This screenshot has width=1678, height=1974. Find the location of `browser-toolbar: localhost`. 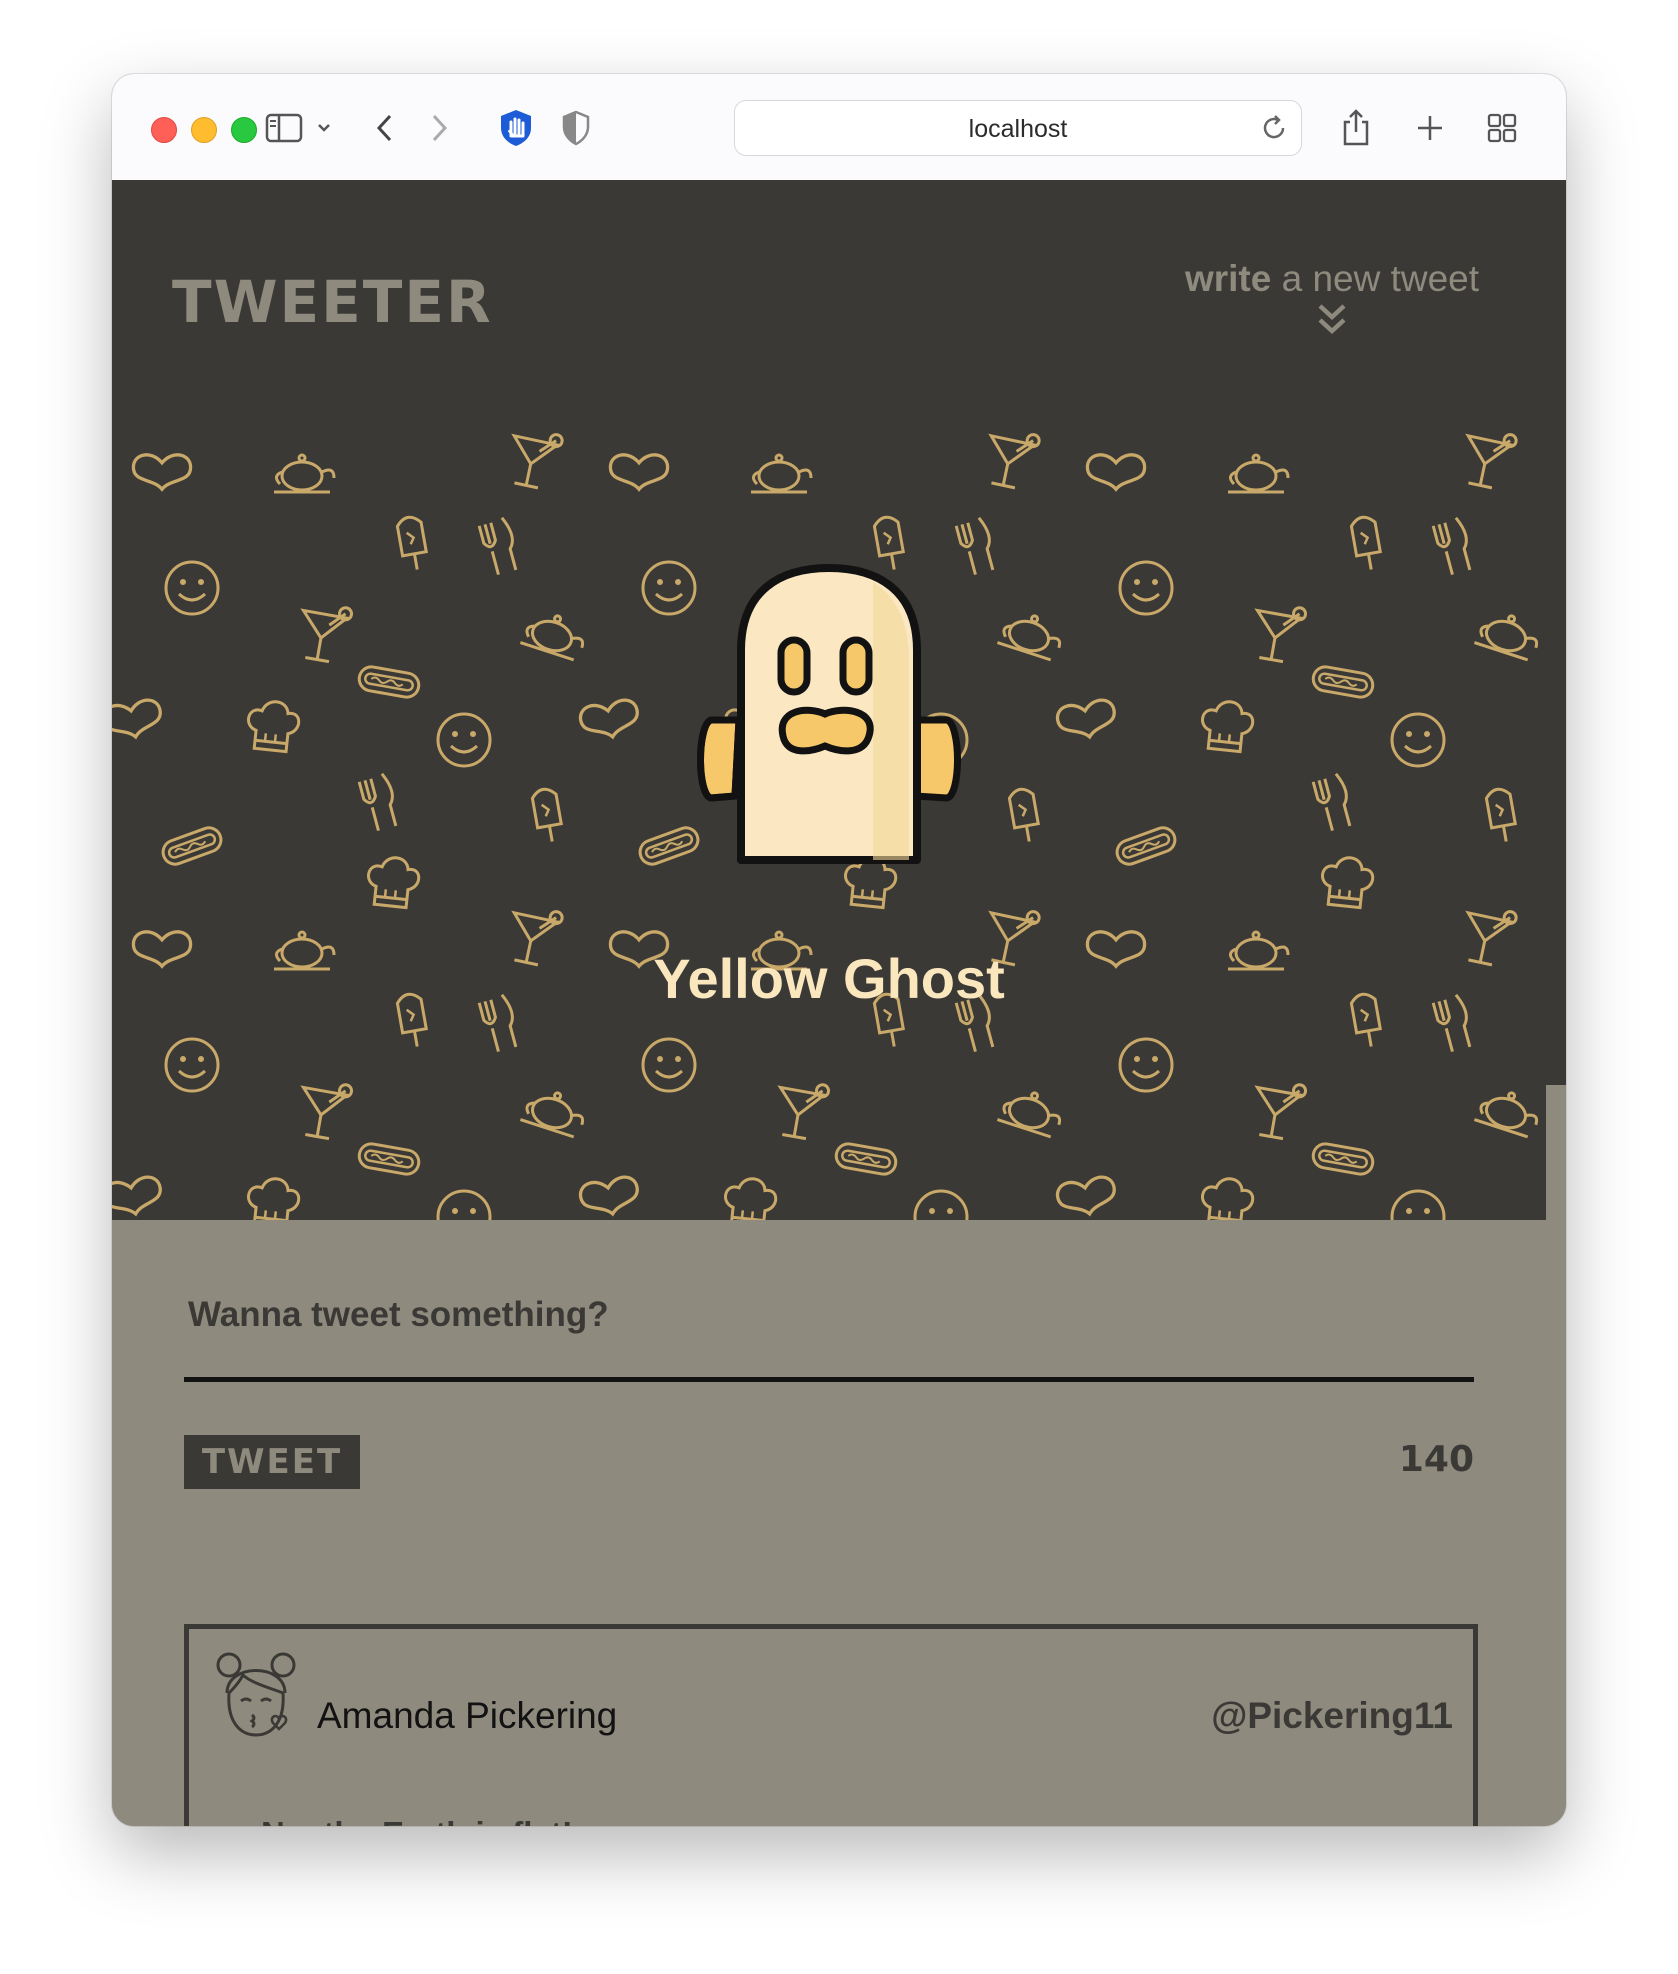

browser-toolbar: localhost is located at coordinates (839, 127).